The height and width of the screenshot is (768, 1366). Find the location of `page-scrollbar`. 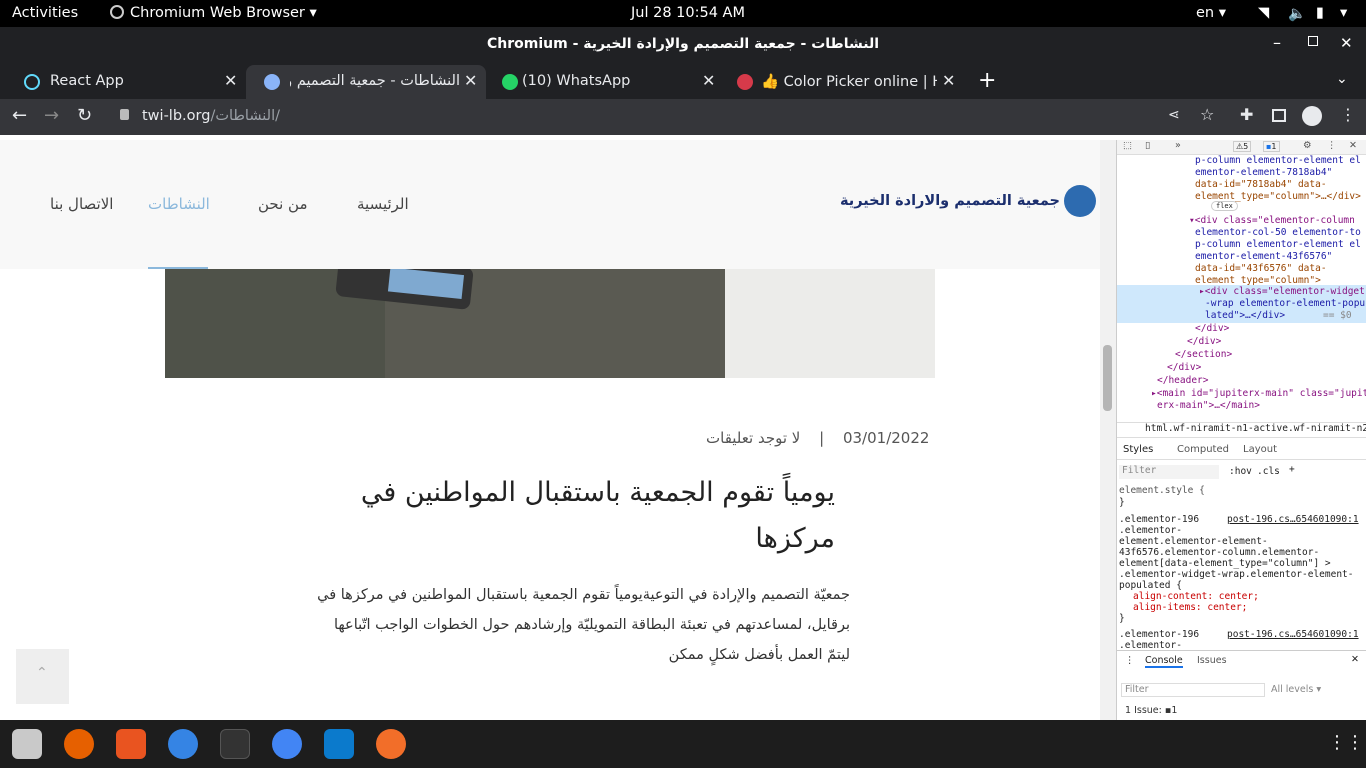

page-scrollbar is located at coordinates (1108, 430).